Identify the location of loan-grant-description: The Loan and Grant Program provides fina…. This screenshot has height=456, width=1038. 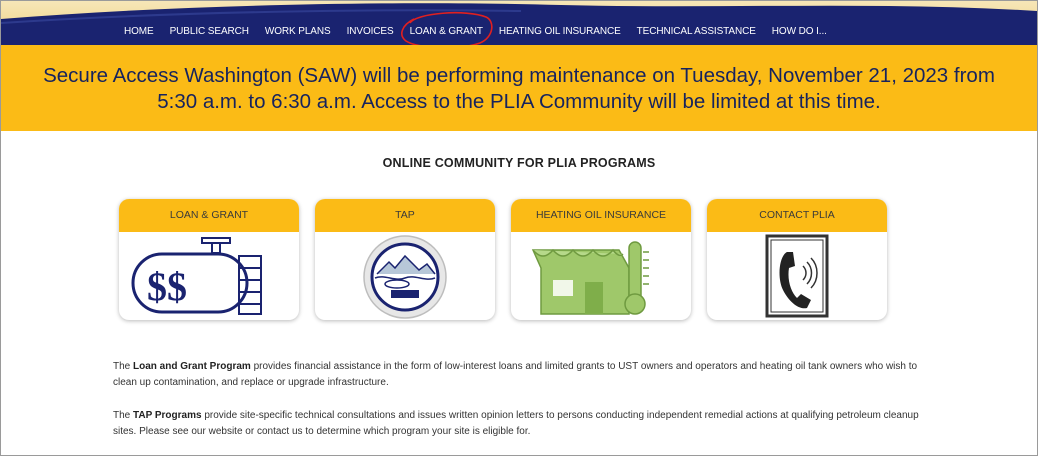
(523, 375).